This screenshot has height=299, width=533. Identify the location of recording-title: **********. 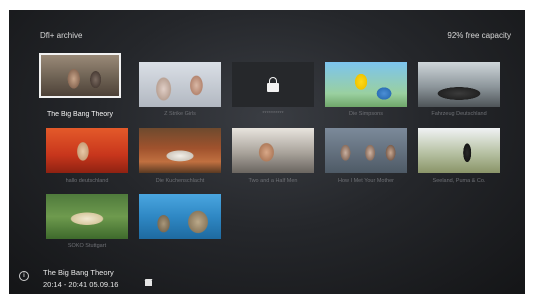
(273, 114).